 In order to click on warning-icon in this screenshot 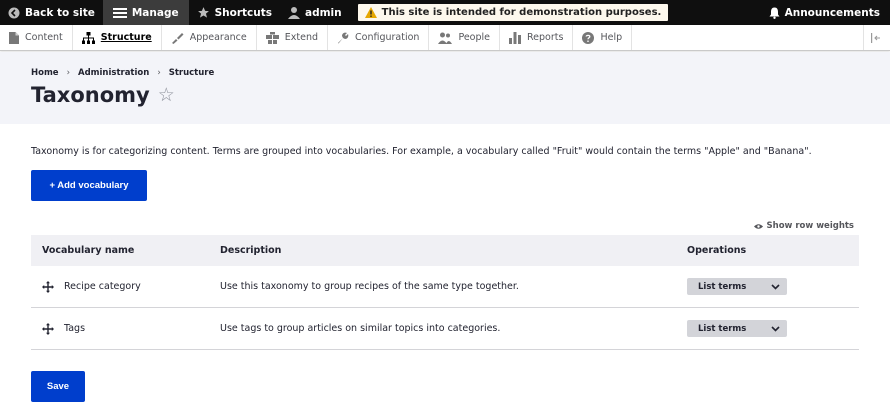, I will do `click(370, 12)`.